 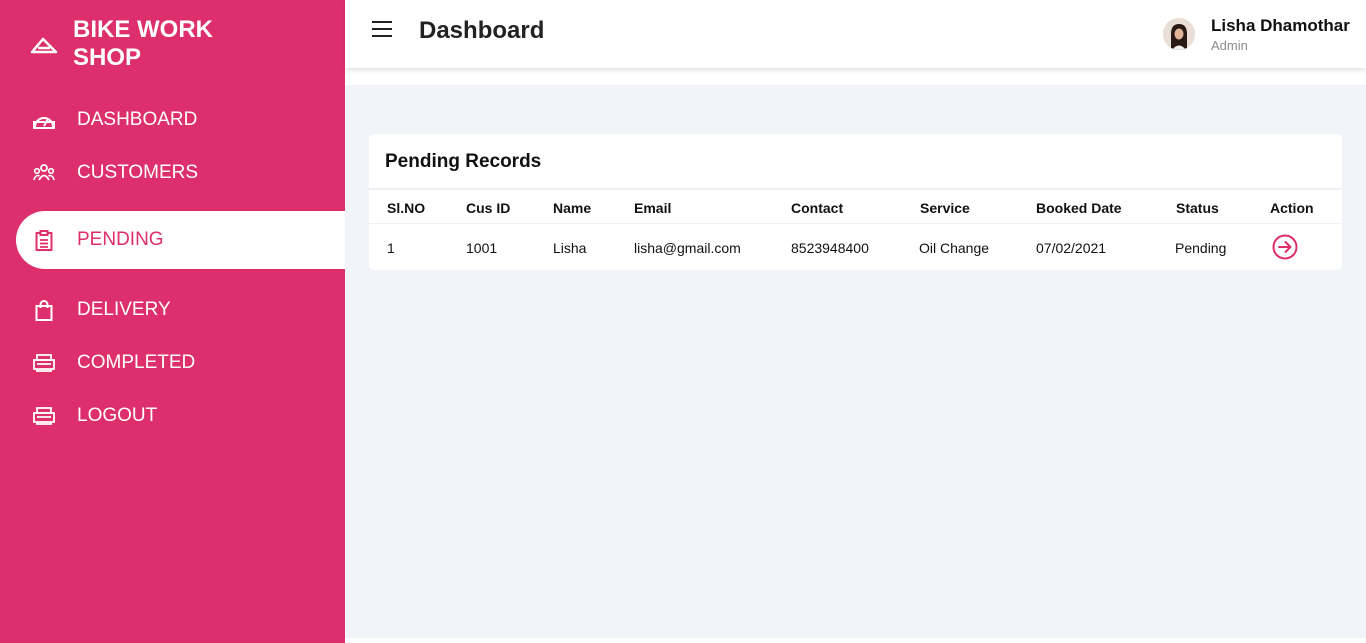 What do you see at coordinates (1079, 208) in the screenshot?
I see `column-header-booked-date: Booked Date` at bounding box center [1079, 208].